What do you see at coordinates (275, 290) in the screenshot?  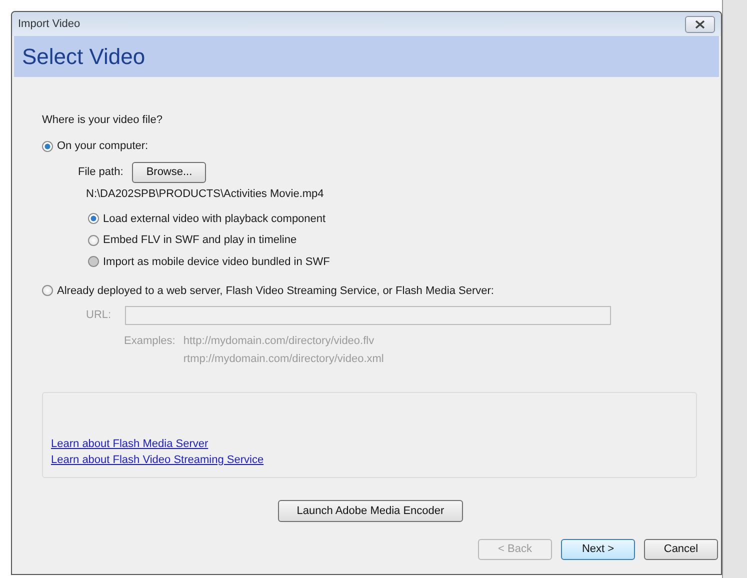 I see `radio-label: Already deployed to a web server, Flash Video Streaming Service, or Flash Media Server:` at bounding box center [275, 290].